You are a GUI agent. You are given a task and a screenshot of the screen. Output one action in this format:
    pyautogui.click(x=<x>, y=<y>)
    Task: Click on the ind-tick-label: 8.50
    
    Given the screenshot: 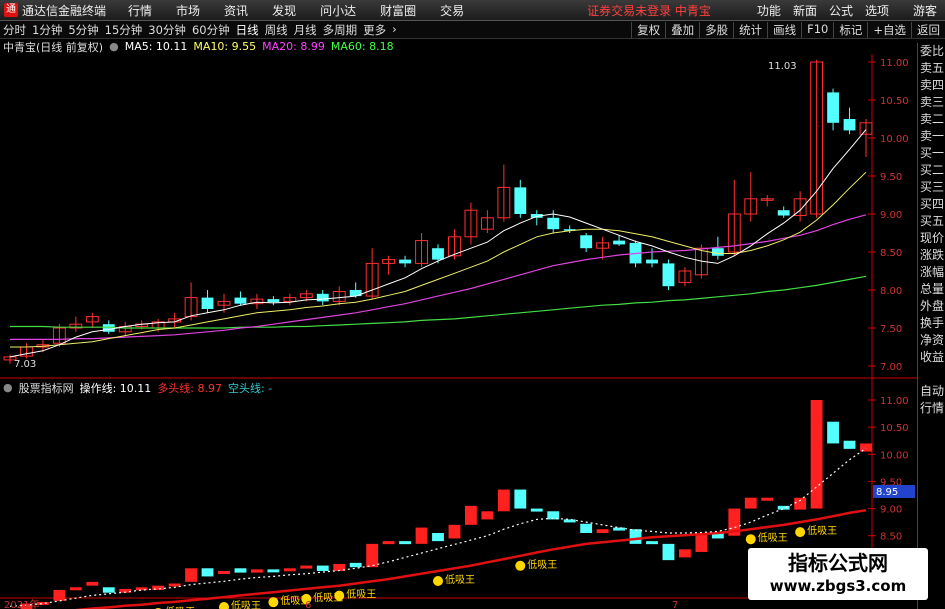 What is the action you would take?
    pyautogui.click(x=891, y=537)
    